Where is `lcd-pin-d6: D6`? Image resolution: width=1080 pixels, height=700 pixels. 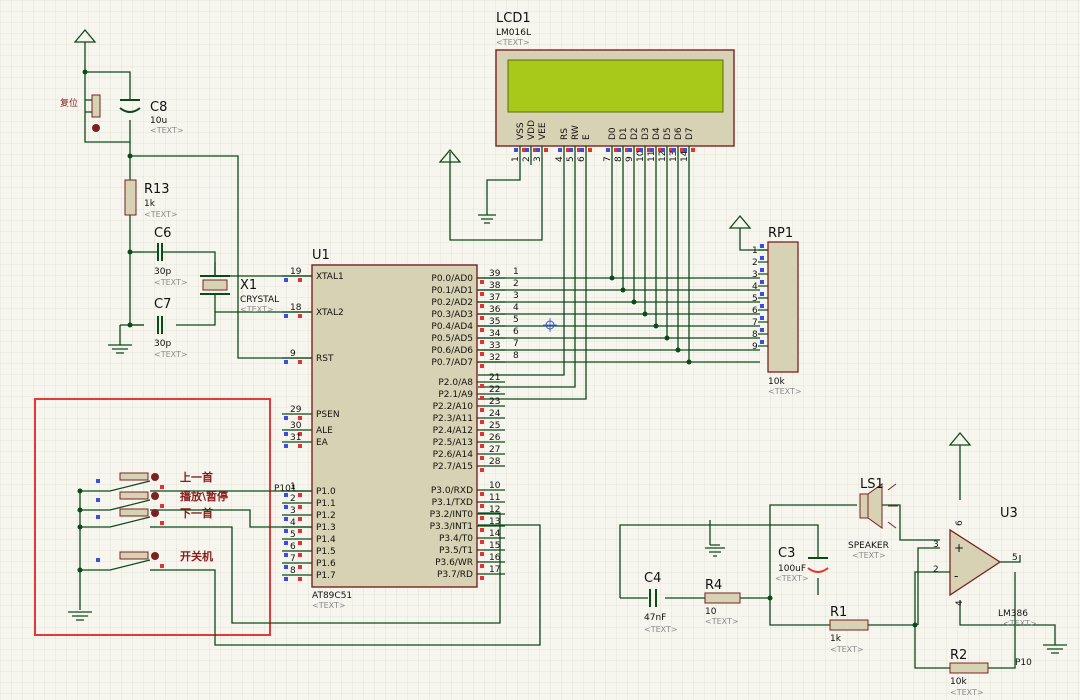
lcd-pin-d6: D6 is located at coordinates (679, 133).